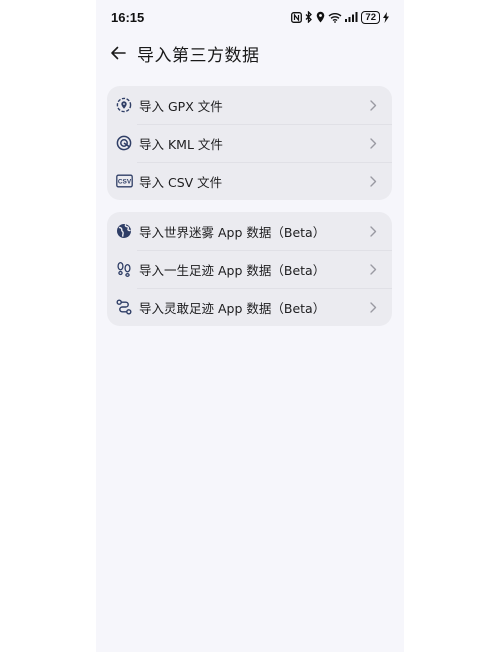  Describe the element at coordinates (309, 17) in the screenshot. I see `bluetooth-icon` at that location.